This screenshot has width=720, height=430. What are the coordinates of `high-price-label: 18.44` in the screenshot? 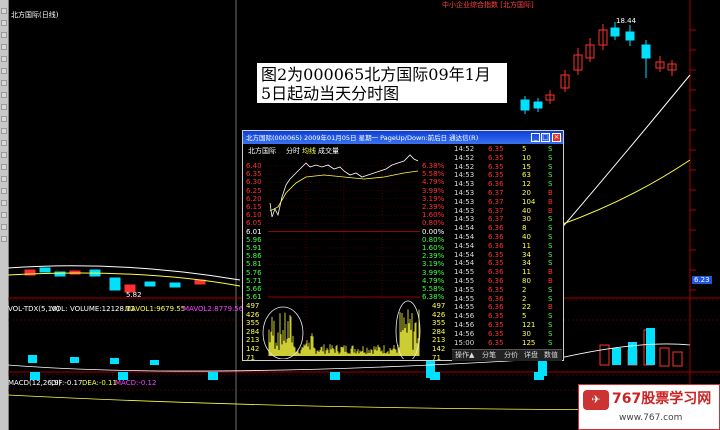 It's located at (626, 21).